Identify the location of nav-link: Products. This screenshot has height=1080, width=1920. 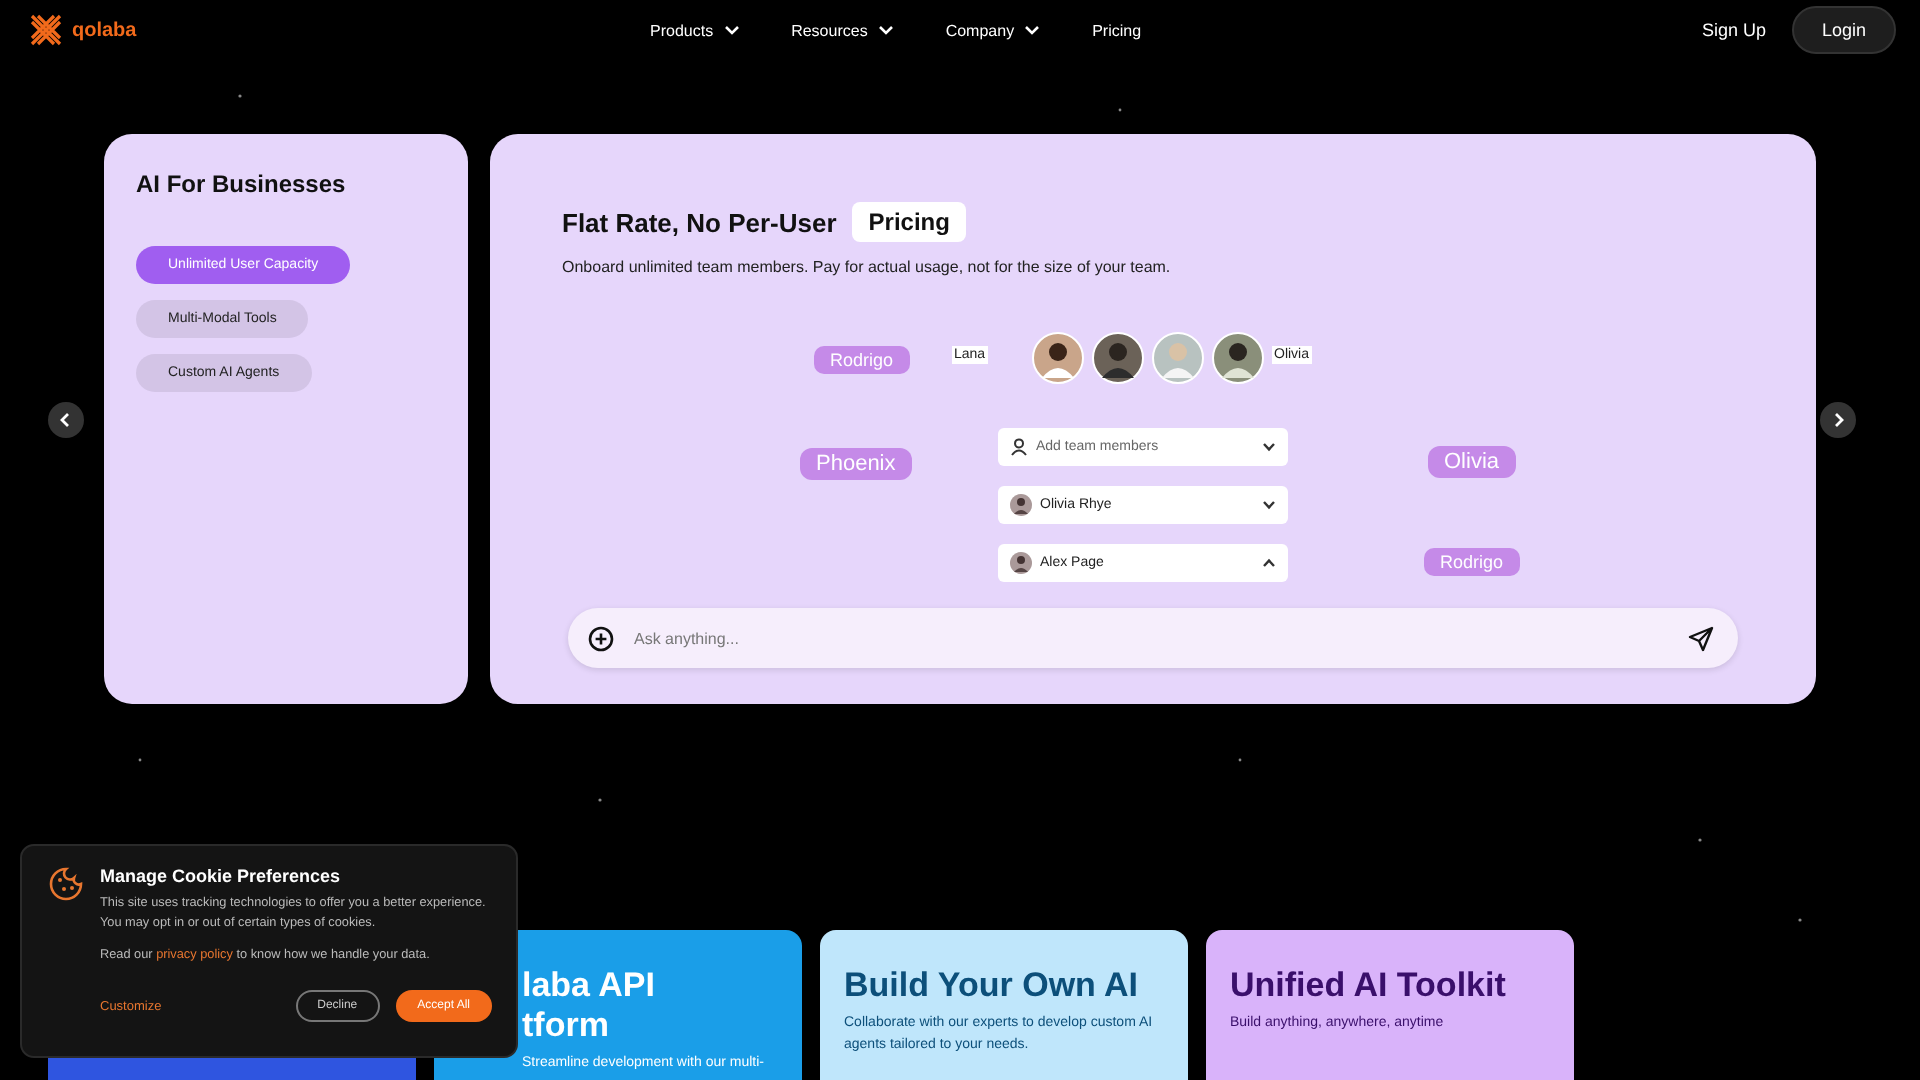
(695, 30).